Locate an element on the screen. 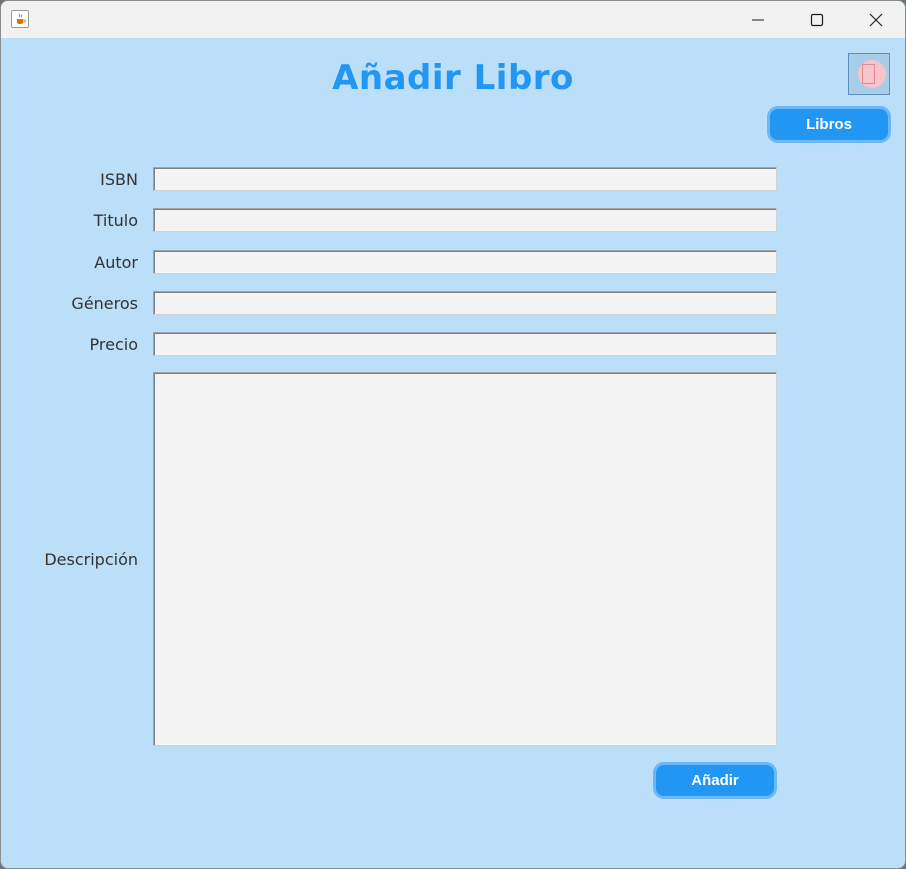 Image resolution: width=906 pixels, height=869 pixels. generos-label: Géneros is located at coordinates (104, 303).